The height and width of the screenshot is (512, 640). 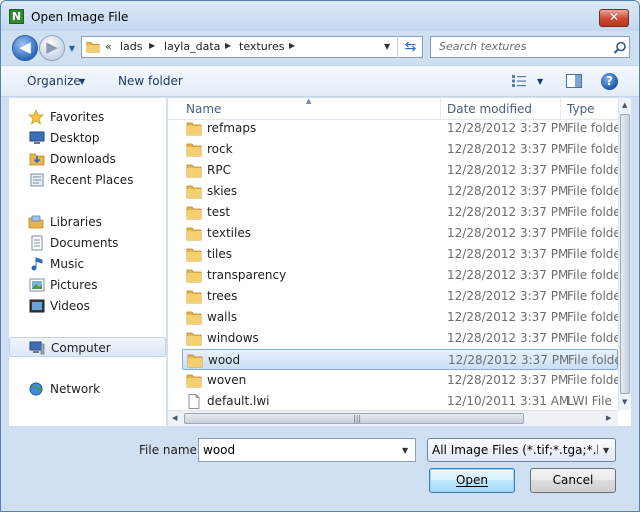 What do you see at coordinates (307, 450) in the screenshot?
I see `file-name-field: wood ▼` at bounding box center [307, 450].